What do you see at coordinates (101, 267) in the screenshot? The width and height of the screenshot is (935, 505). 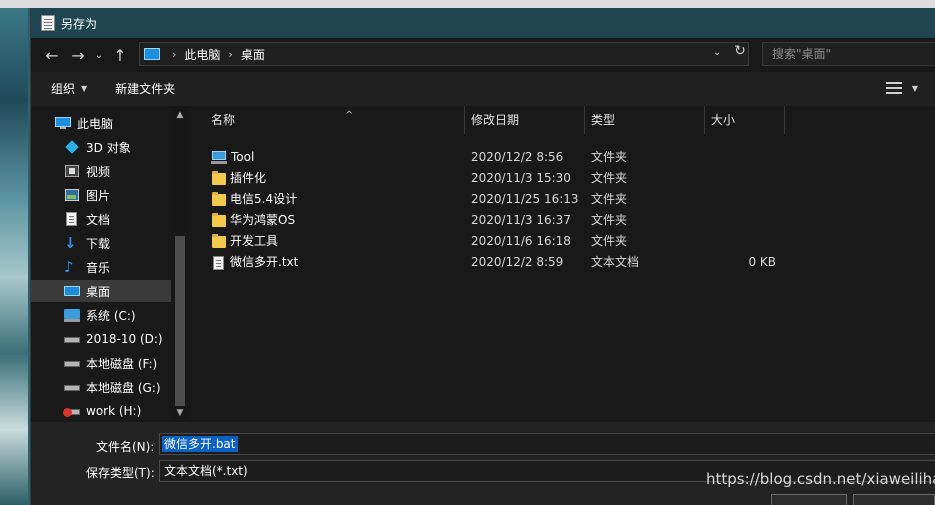 I see `nav-item-music: ♪ 音乐` at bounding box center [101, 267].